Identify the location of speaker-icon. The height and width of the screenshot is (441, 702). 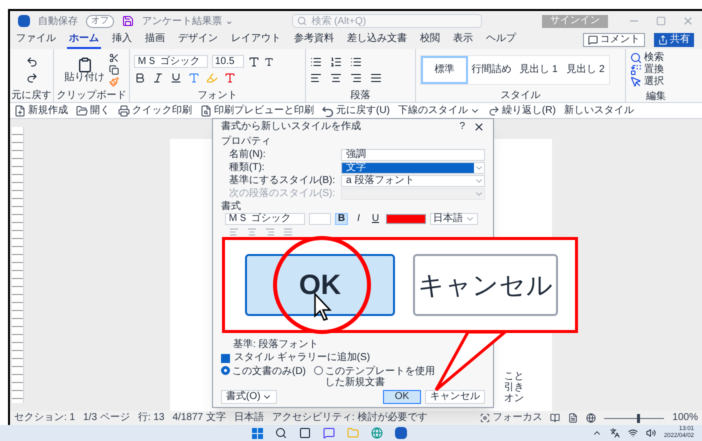
(651, 433).